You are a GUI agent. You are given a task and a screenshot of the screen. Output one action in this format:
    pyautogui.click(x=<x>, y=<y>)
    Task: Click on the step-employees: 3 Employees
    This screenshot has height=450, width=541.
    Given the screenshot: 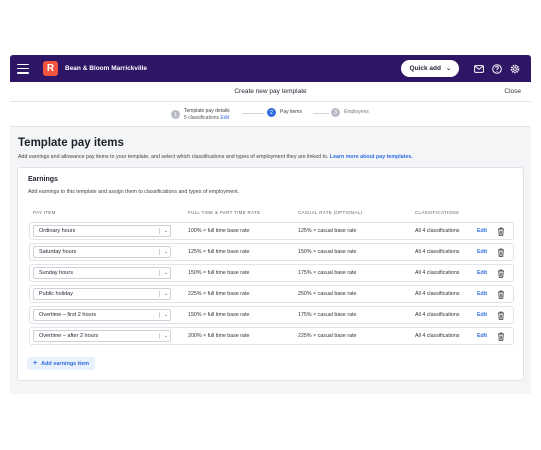 What is the action you would take?
    pyautogui.click(x=350, y=112)
    